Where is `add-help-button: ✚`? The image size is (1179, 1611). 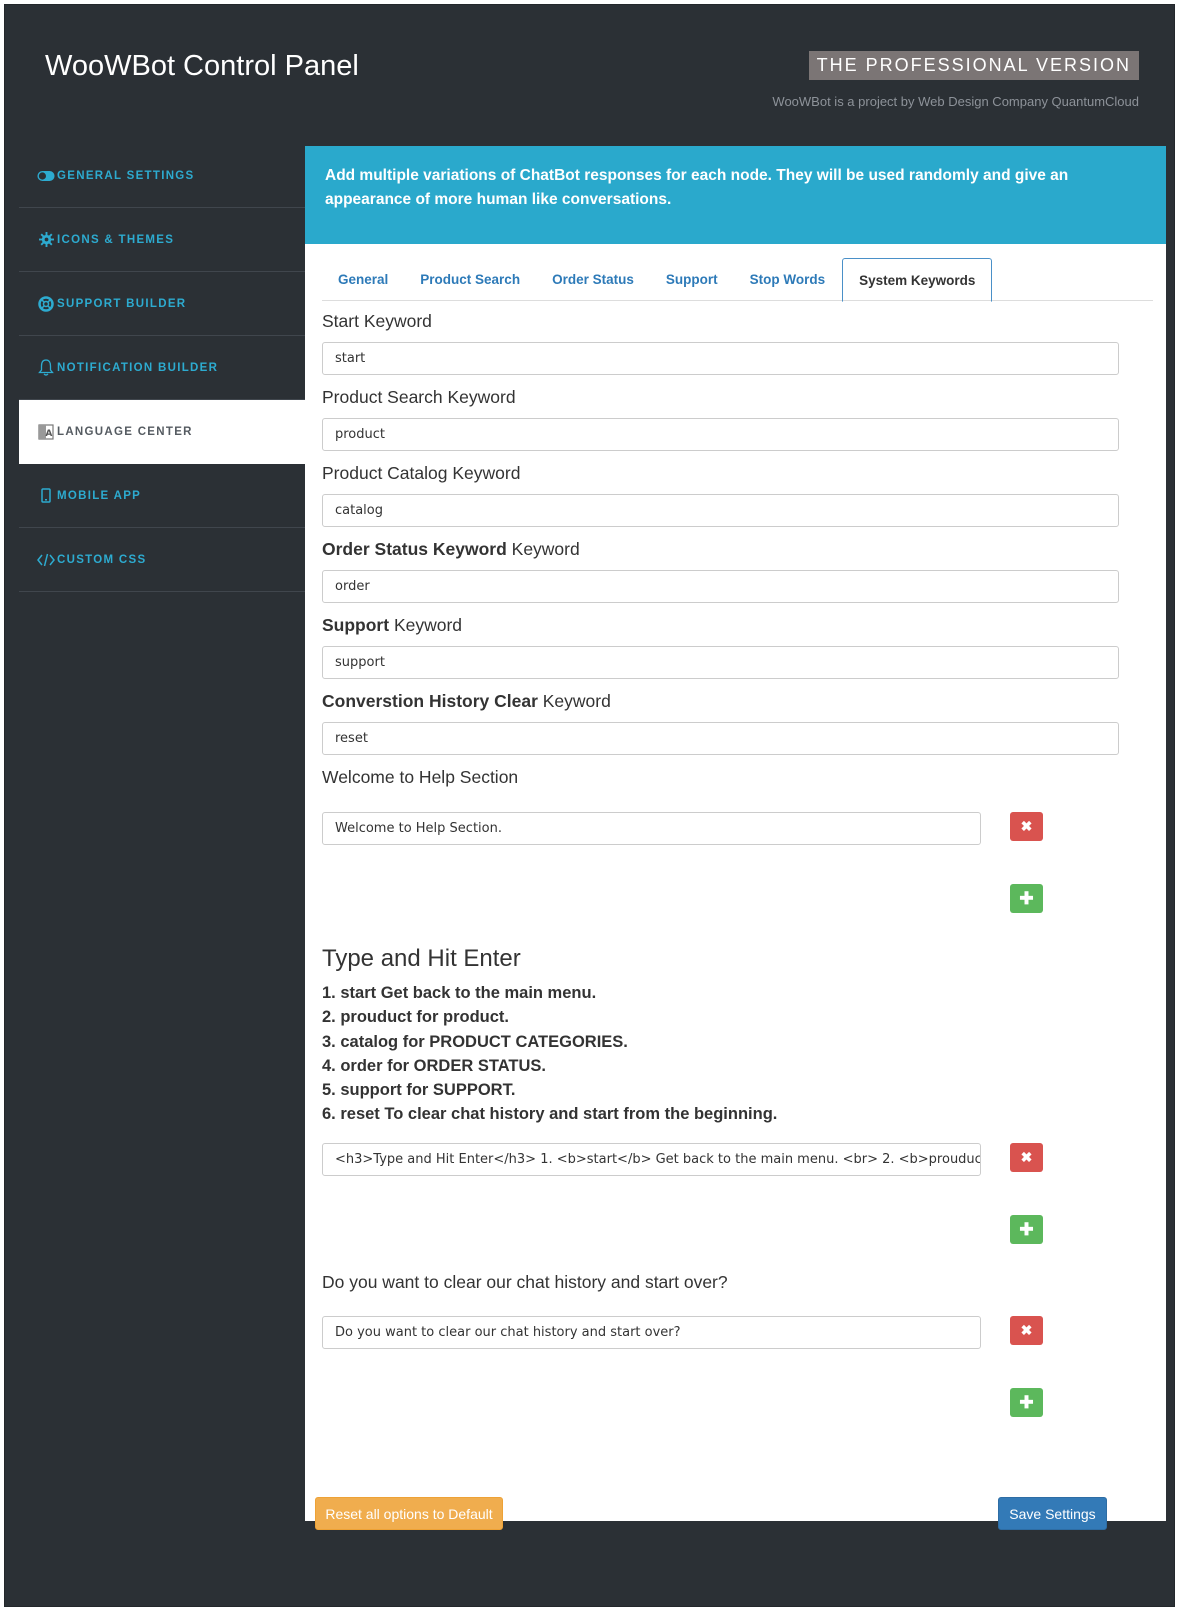
add-help-button: ✚ is located at coordinates (1026, 1229).